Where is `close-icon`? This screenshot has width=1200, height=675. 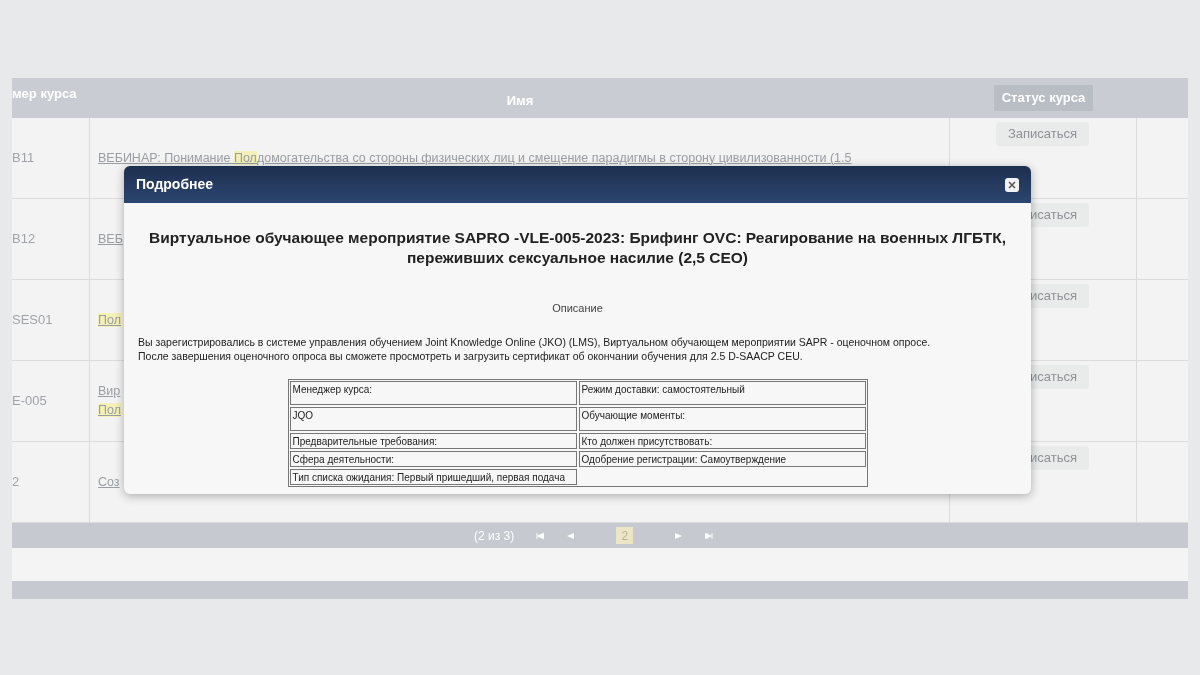 close-icon is located at coordinates (1012, 184).